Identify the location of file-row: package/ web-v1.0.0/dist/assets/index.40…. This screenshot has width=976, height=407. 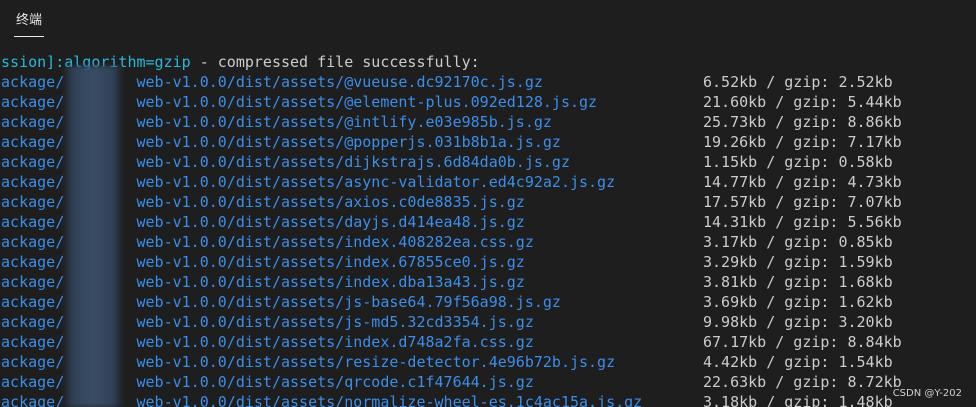
(488, 242).